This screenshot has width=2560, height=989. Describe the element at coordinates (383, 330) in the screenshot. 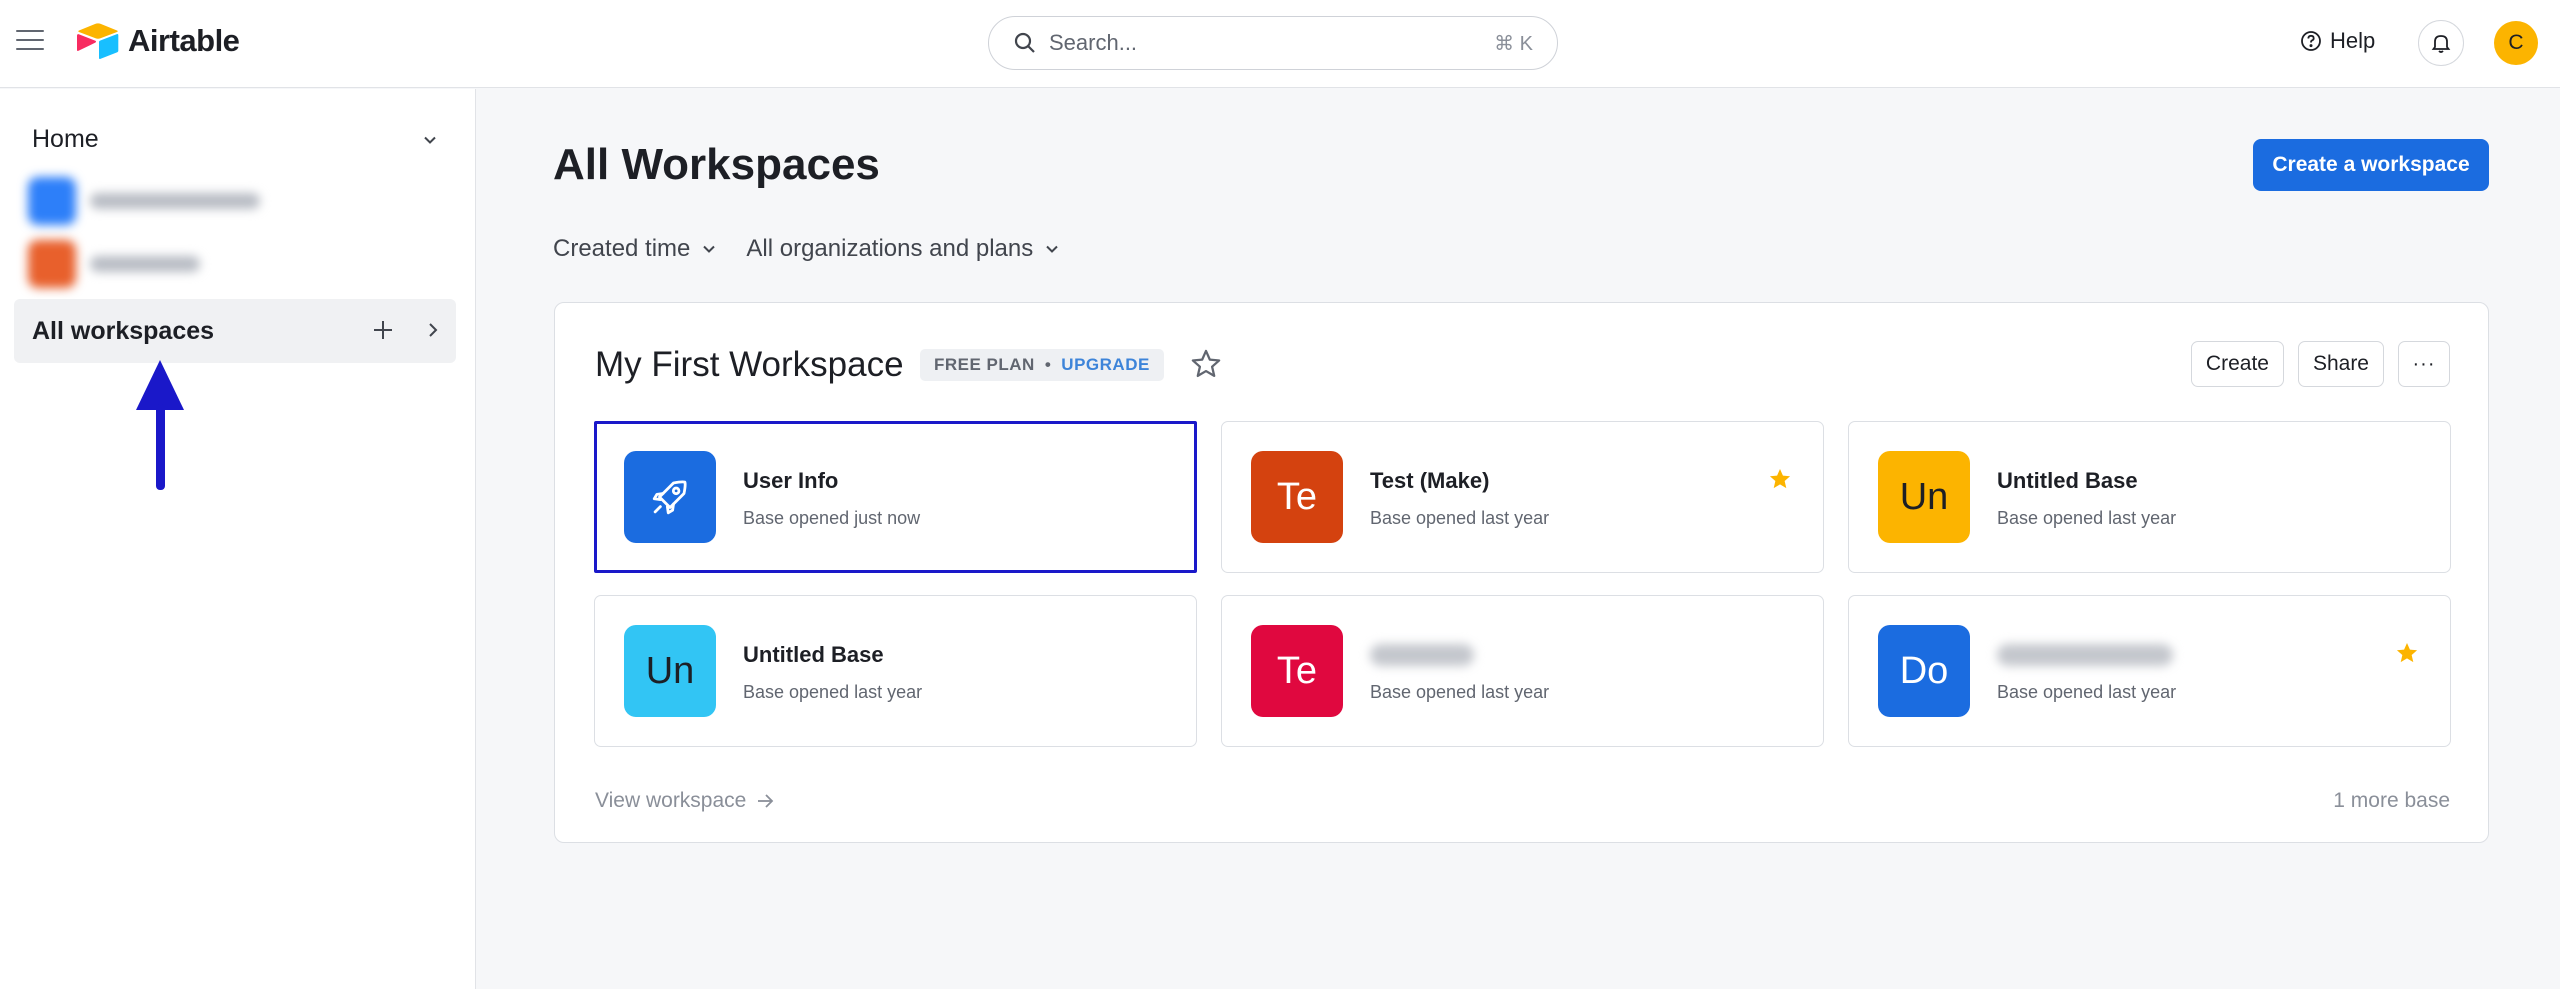

I see `plus-icon` at that location.